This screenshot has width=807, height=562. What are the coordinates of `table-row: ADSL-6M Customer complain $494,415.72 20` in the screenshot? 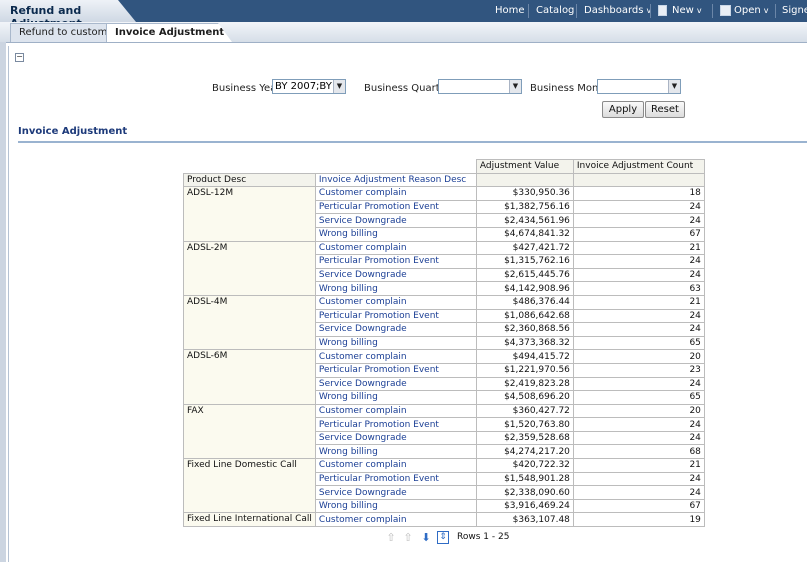 It's located at (444, 377).